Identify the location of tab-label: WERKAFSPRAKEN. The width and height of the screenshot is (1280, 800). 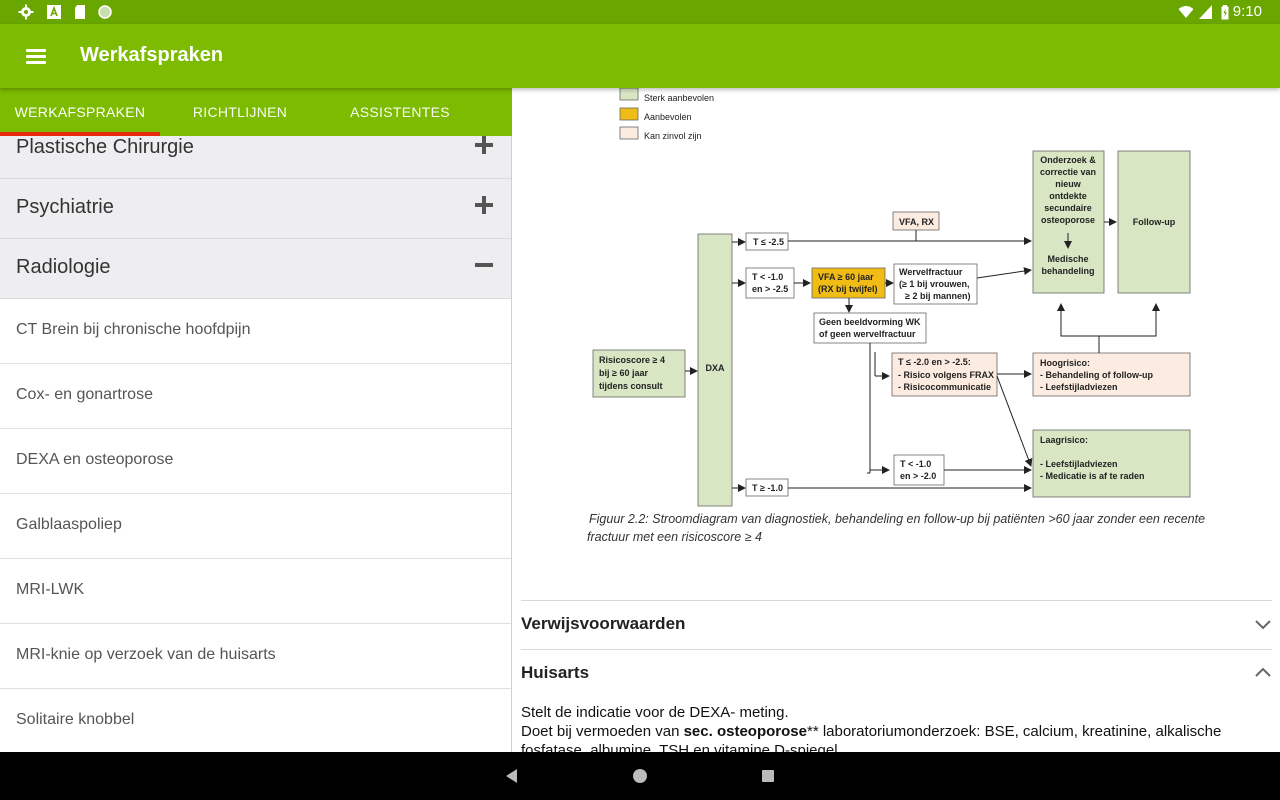
(80, 112).